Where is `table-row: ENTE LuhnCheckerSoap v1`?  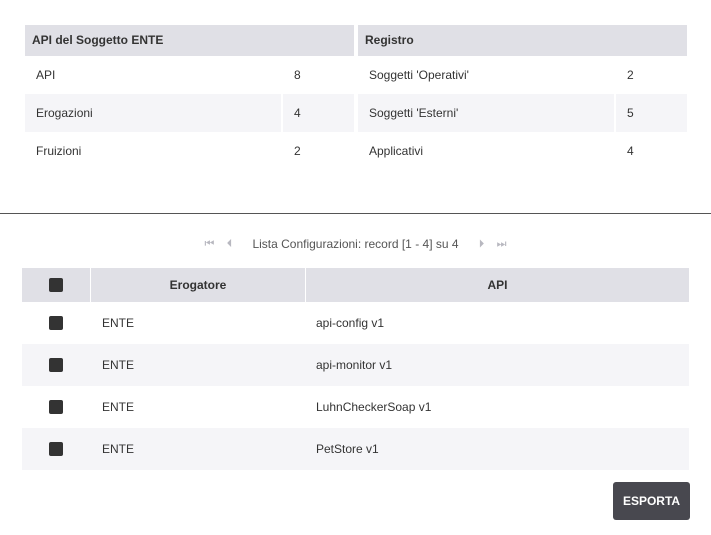 table-row: ENTE LuhnCheckerSoap v1 is located at coordinates (355, 407).